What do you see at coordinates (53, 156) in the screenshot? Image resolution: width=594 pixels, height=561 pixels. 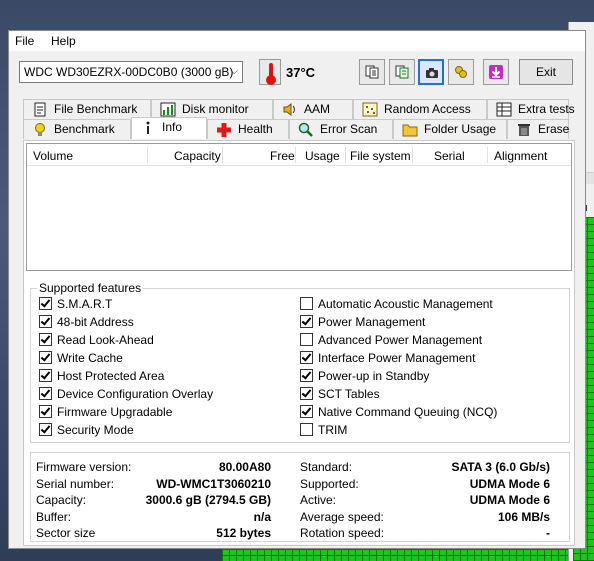 I see `column-volume: Volume` at bounding box center [53, 156].